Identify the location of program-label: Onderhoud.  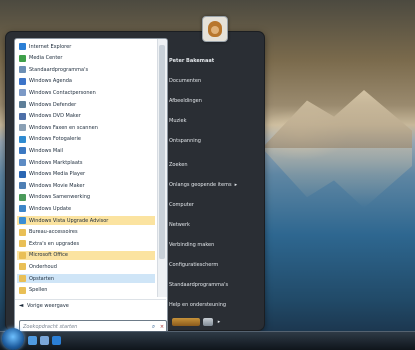
(43, 266).